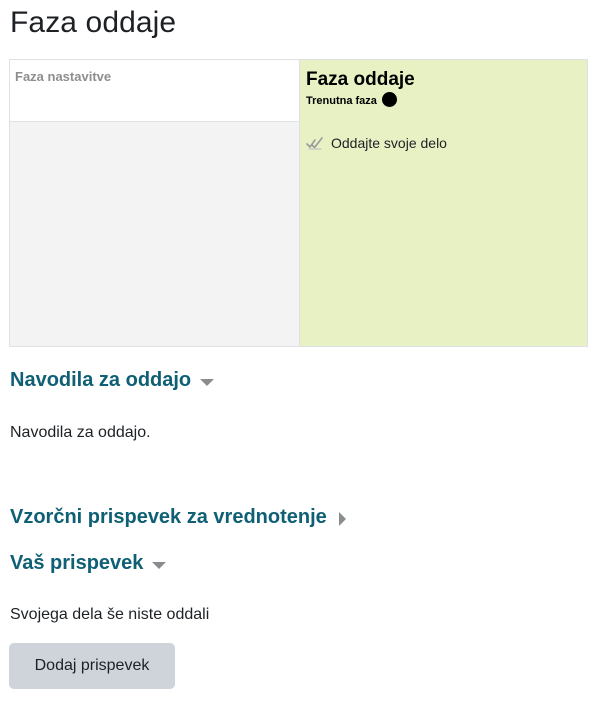  I want to click on current-phase-label: Trenutna faza, so click(341, 101).